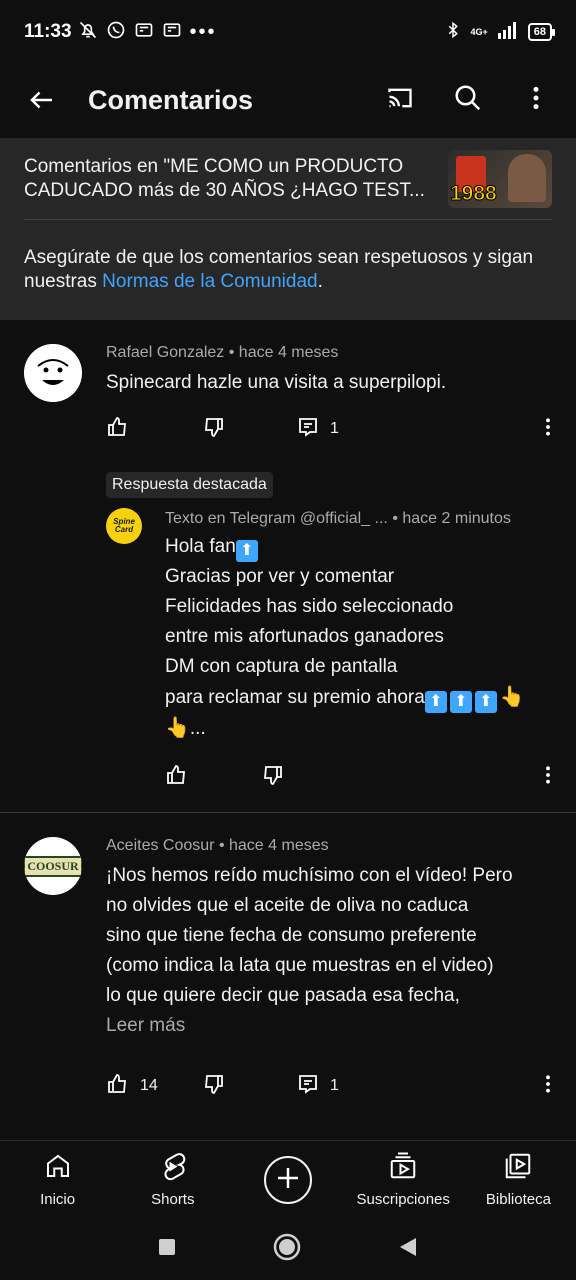 The height and width of the screenshot is (1280, 576). I want to click on comment-actions: 1, so click(248, 429).